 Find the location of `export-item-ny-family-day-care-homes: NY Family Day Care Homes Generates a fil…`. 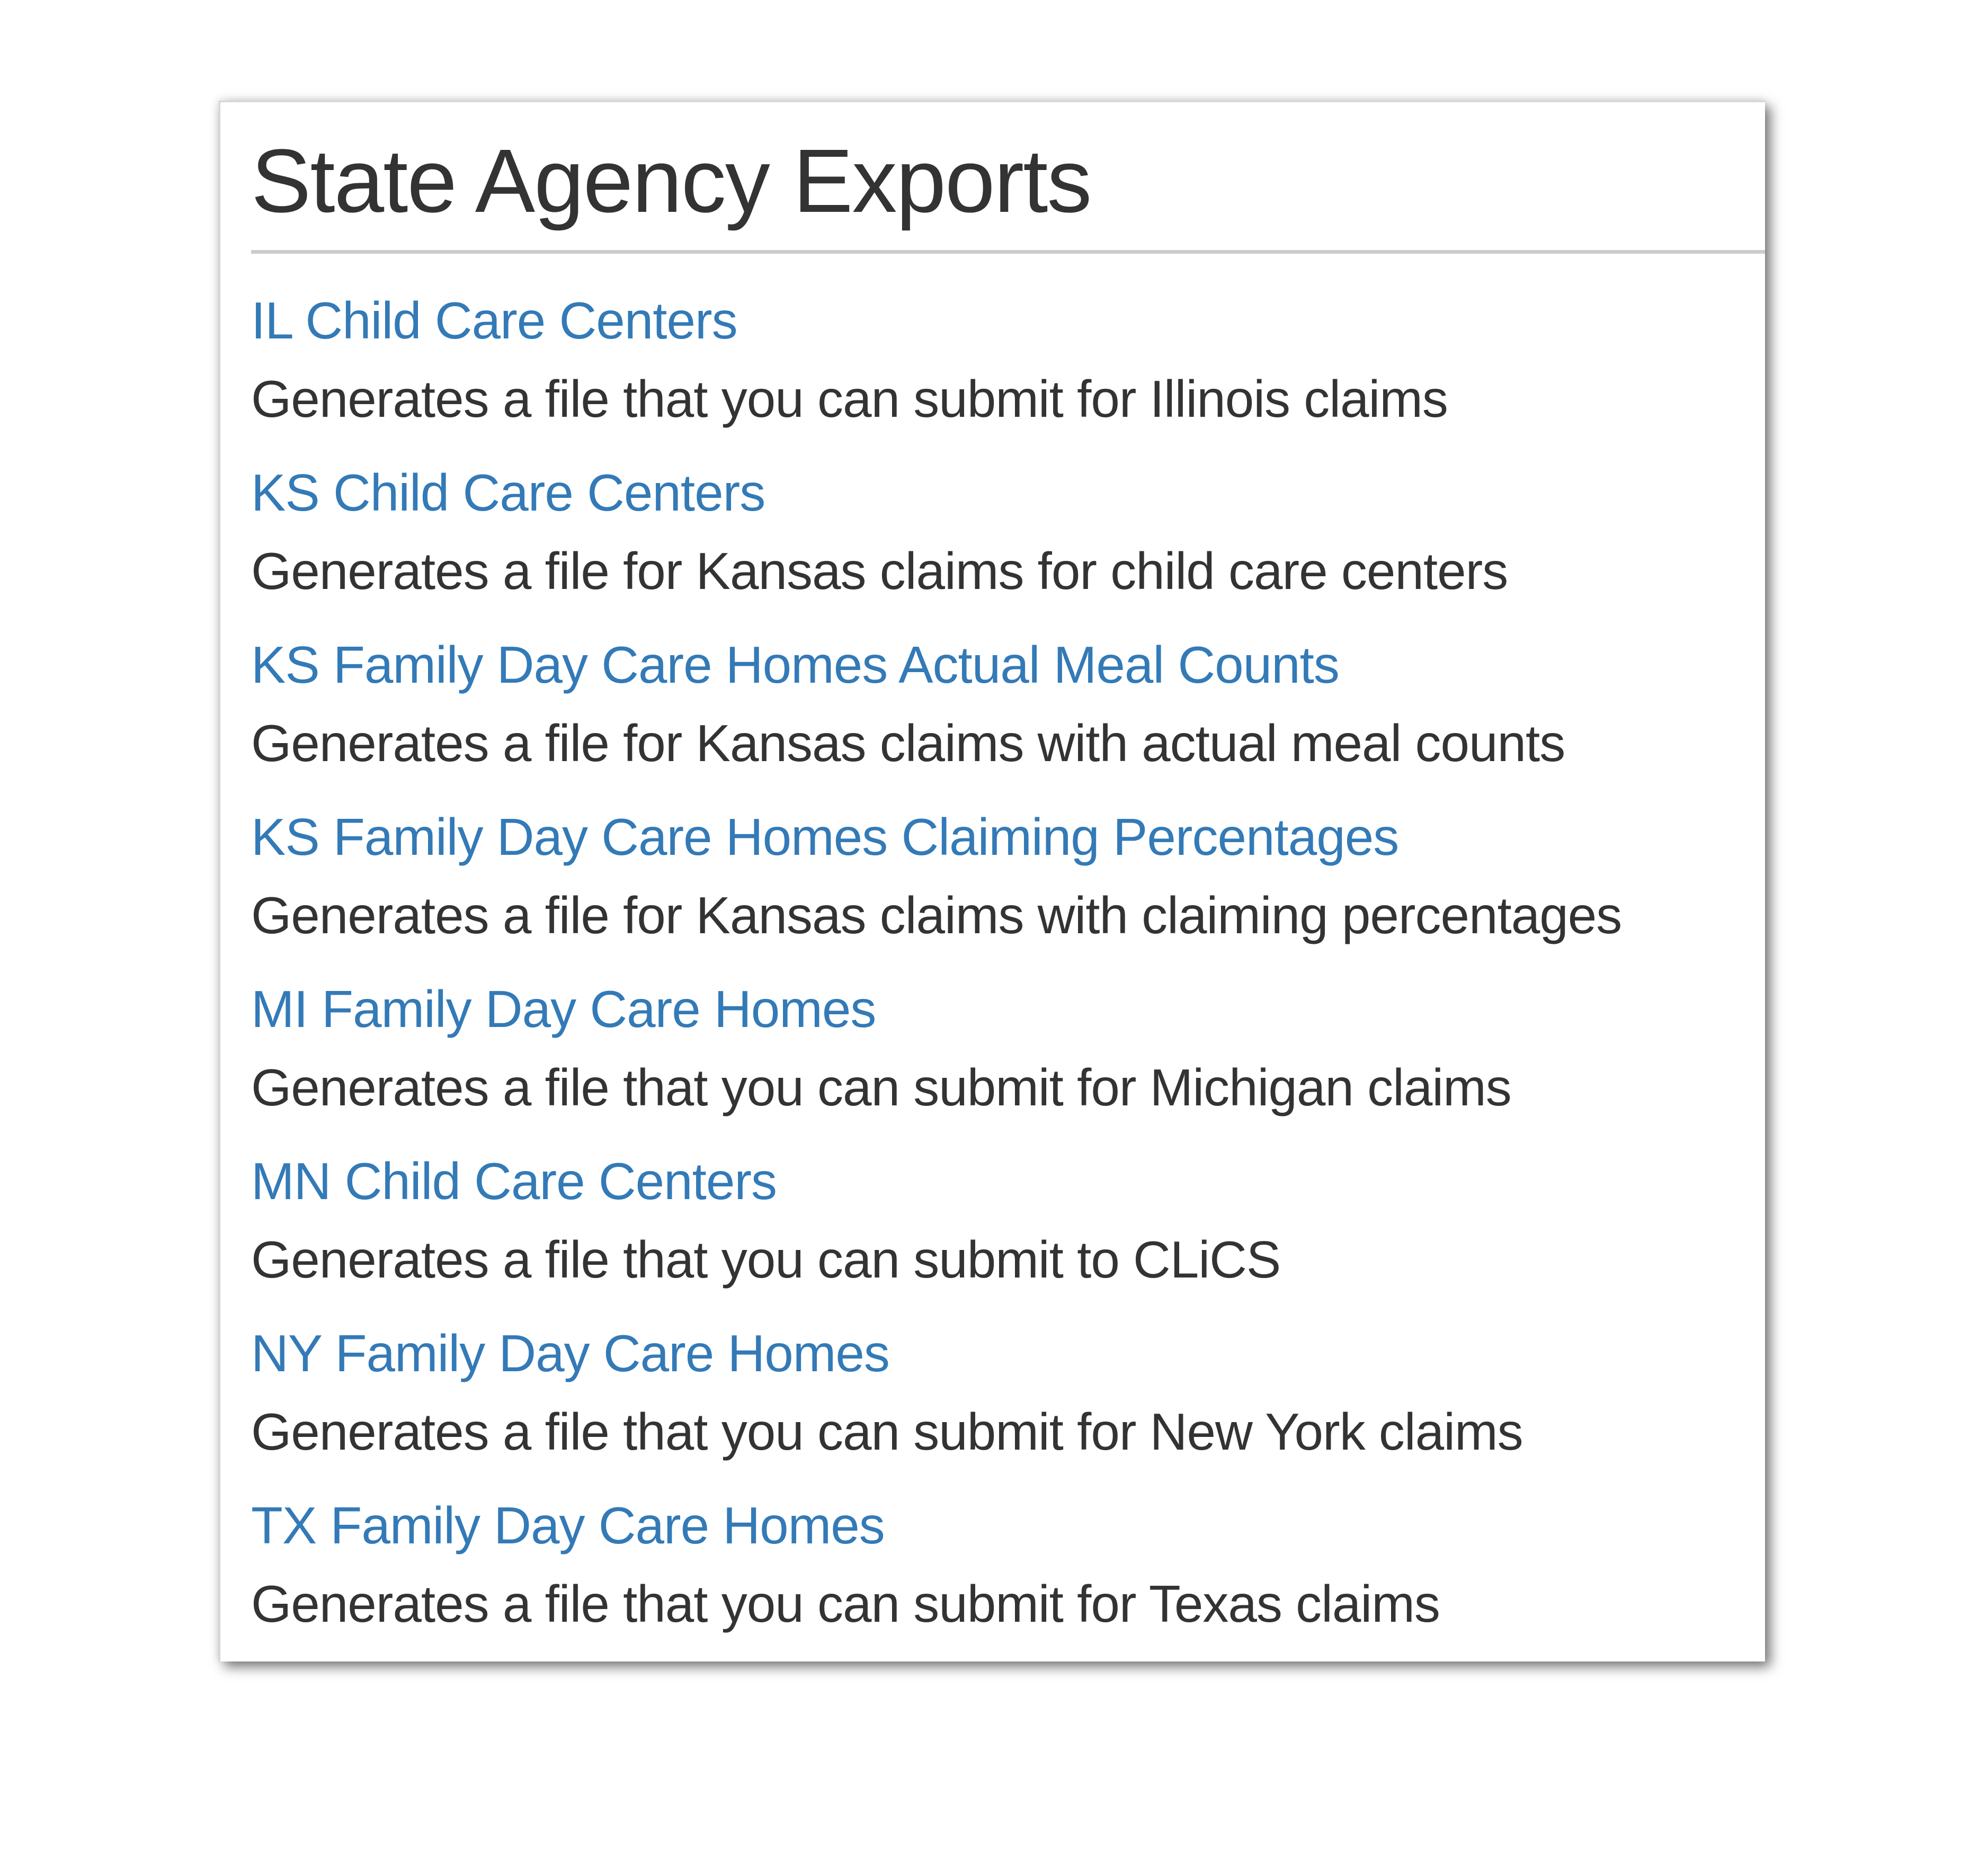

export-item-ny-family-day-care-homes: NY Family Day Care Homes Generates a fil… is located at coordinates (997, 1413).